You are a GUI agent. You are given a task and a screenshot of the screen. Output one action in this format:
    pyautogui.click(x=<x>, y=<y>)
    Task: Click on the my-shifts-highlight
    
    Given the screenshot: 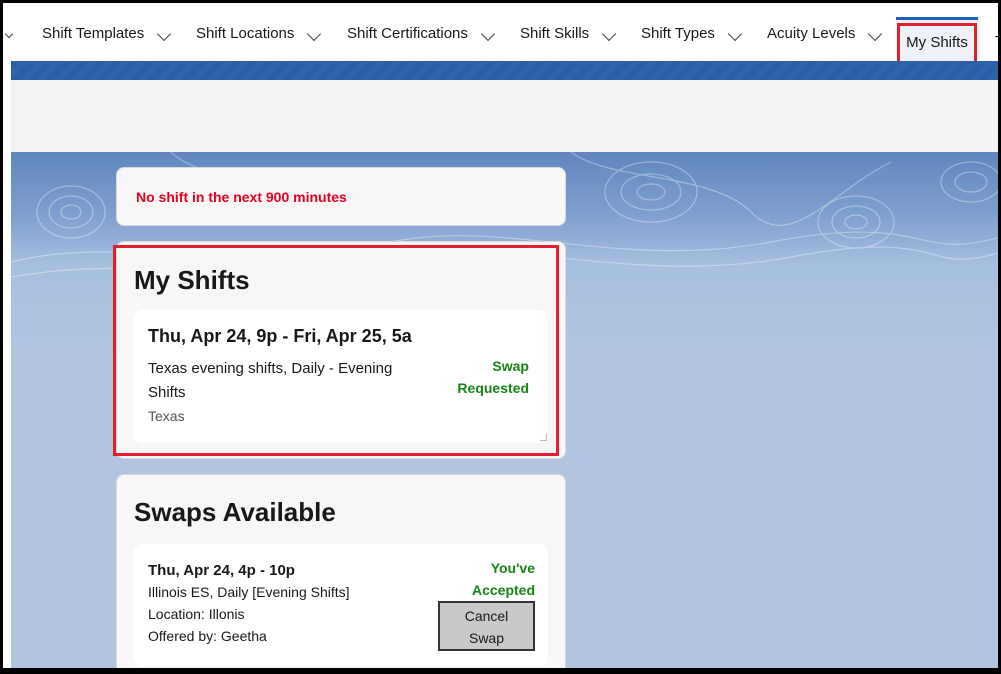 What is the action you would take?
    pyautogui.click(x=336, y=350)
    